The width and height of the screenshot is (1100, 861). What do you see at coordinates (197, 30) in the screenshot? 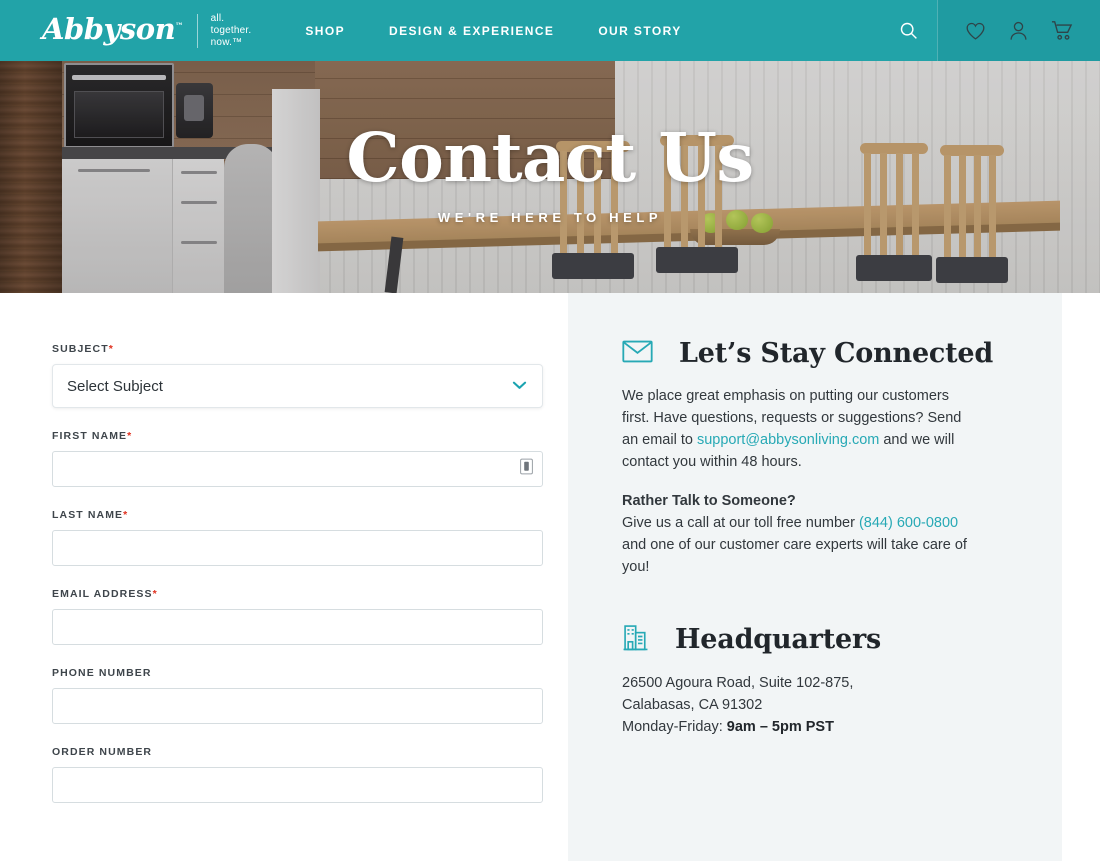
I see `logo-divider` at bounding box center [197, 30].